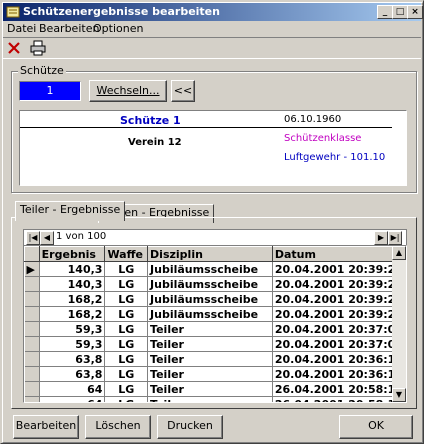 Image resolution: width=424 pixels, height=444 pixels. Describe the element at coordinates (338, 254) in the screenshot. I see `column-datum: Datum` at that location.